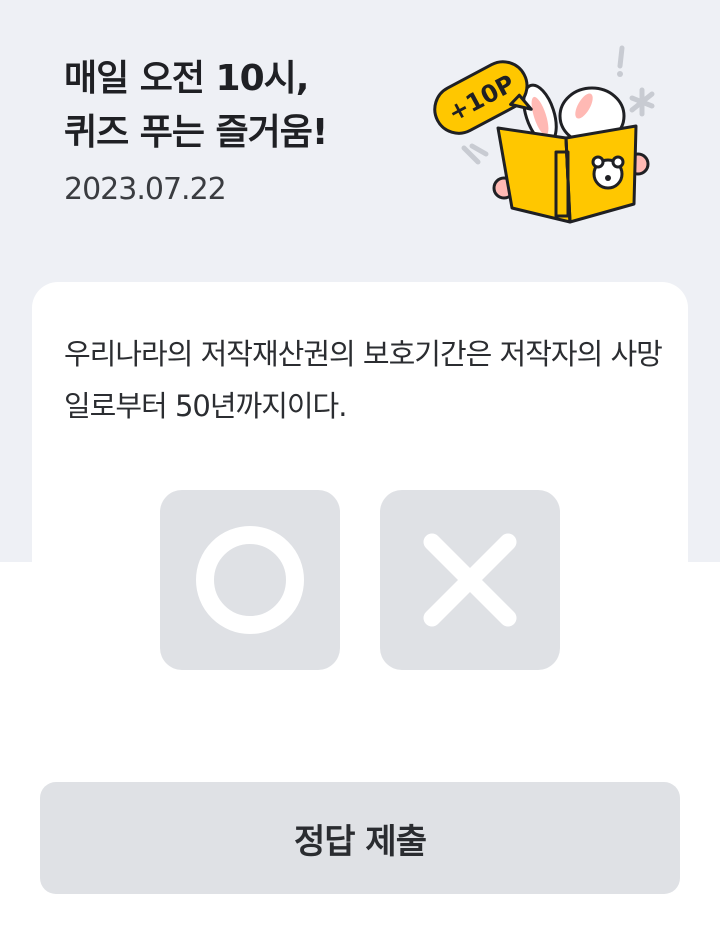 This screenshot has width=720, height=932. Describe the element at coordinates (567, 174) in the screenshot. I see `book-icon` at that location.